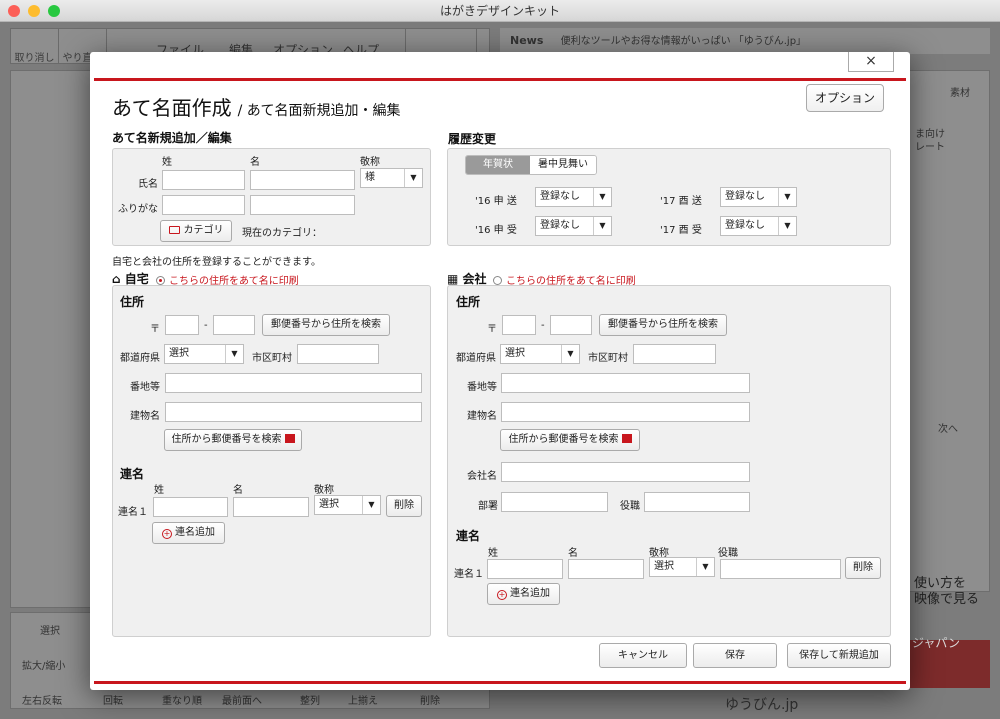 The image size is (1000, 719). Describe the element at coordinates (468, 302) in the screenshot. I see `company-address-title: 住所` at that location.